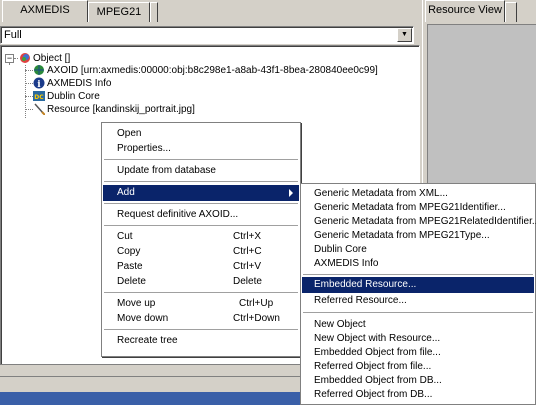  I want to click on menu-shortcut: Delete, so click(247, 281).